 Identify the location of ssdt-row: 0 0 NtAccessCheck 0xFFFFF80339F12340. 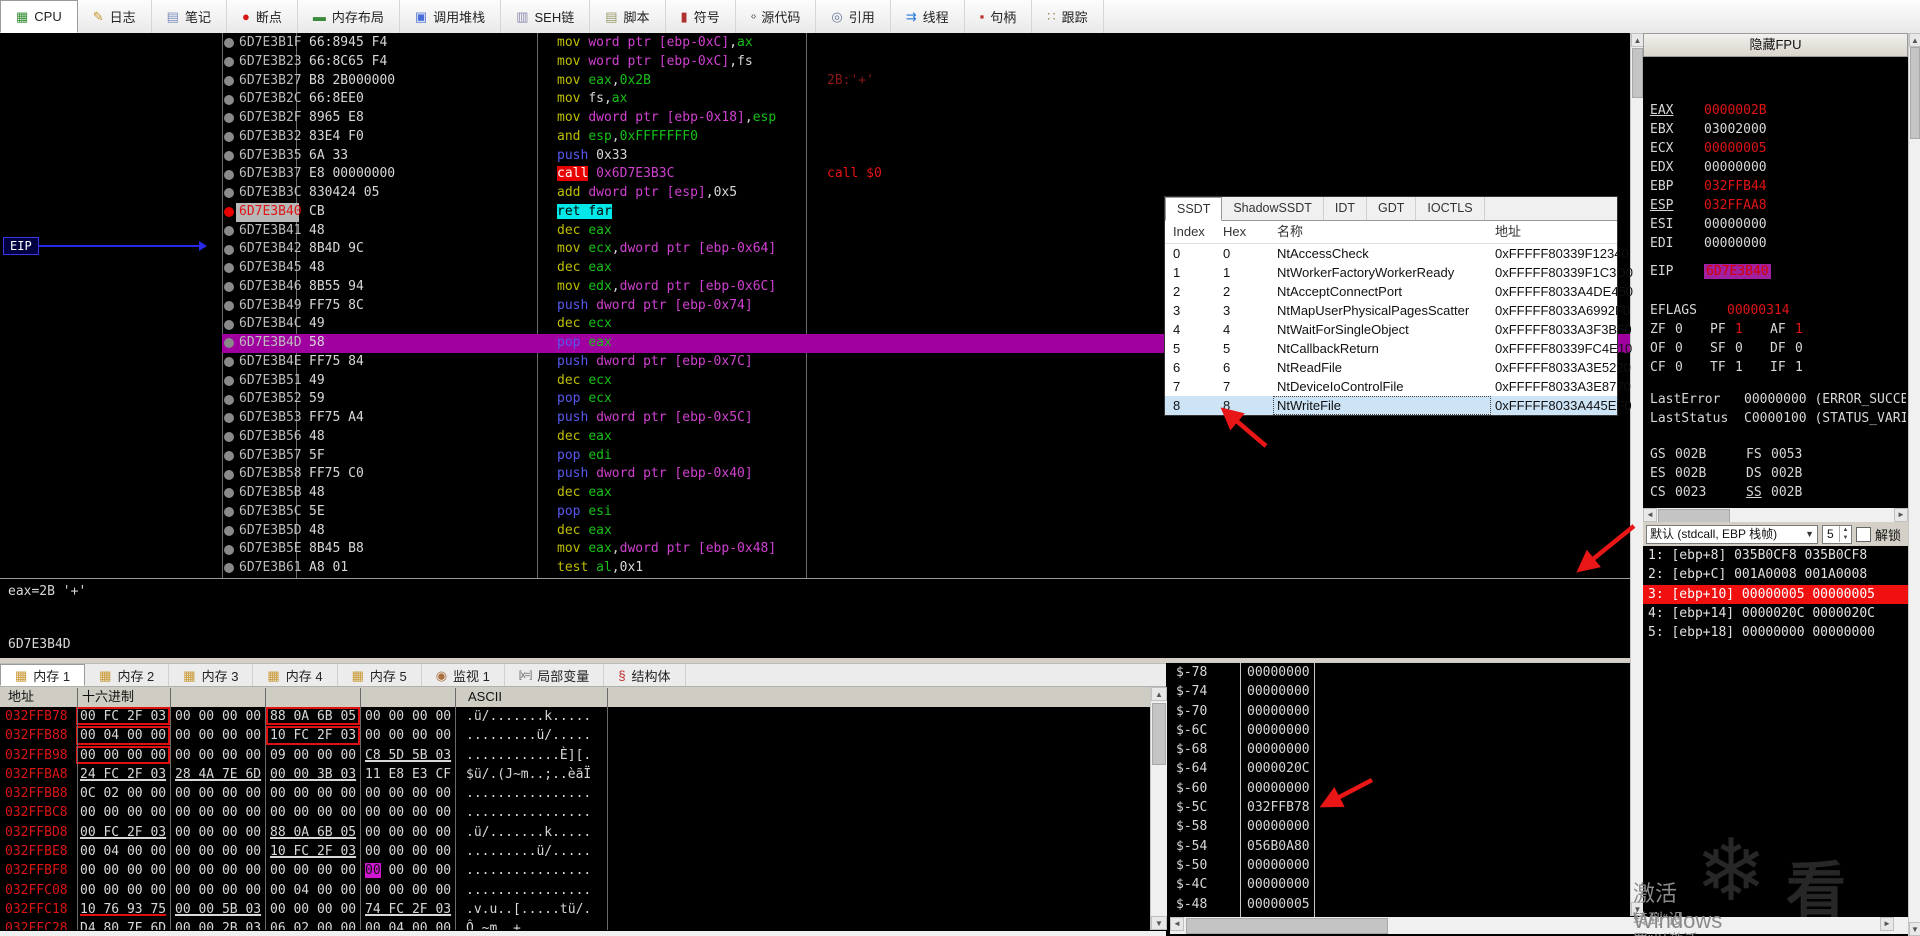
(1397, 253).